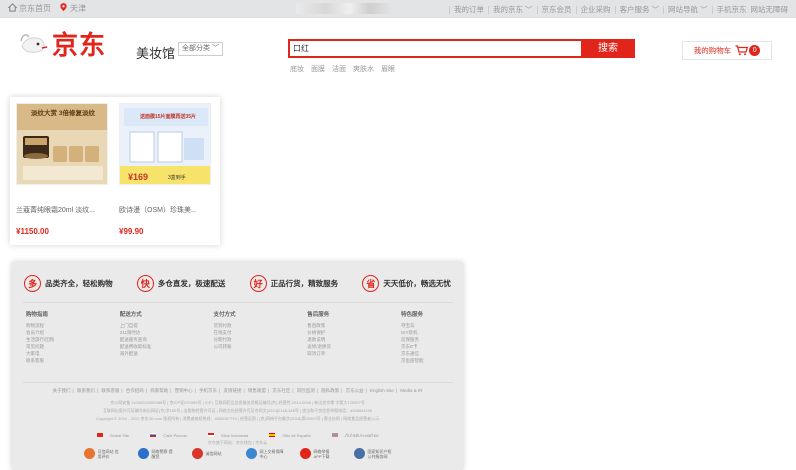 The image size is (796, 470). I want to click on help-link: 在线支付, so click(249, 332).